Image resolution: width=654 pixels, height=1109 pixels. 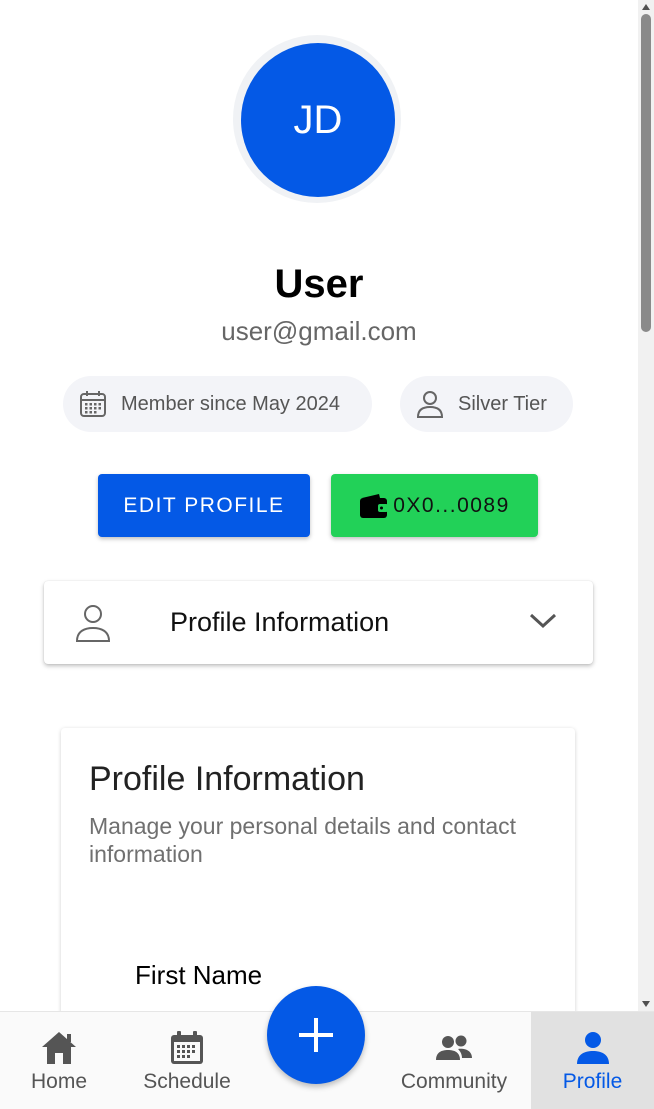 I want to click on profile-information-accordion: Profile Information, so click(x=318, y=622).